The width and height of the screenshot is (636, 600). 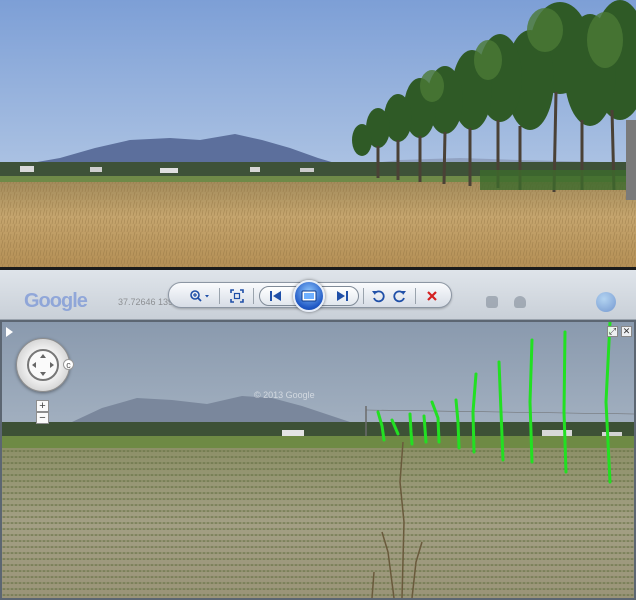 I want to click on watermark: © 2013 Google, so click(x=284, y=395).